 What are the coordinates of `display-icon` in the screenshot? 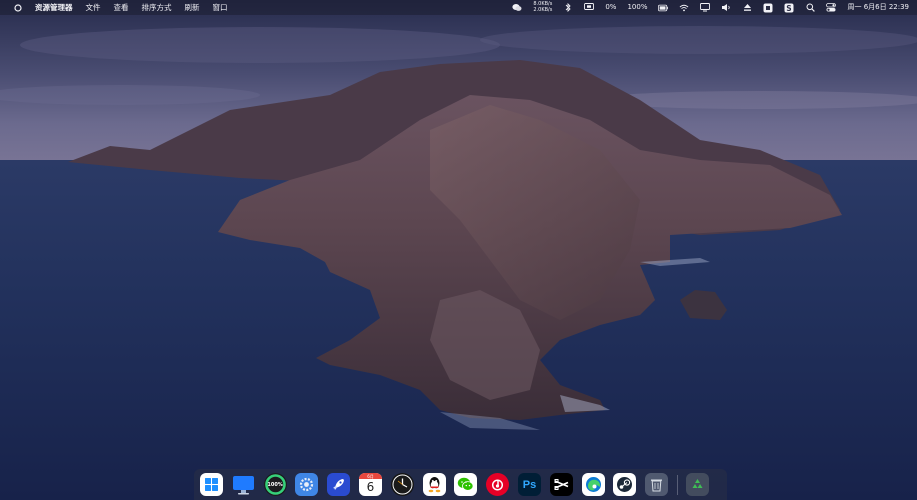 It's located at (705, 8).